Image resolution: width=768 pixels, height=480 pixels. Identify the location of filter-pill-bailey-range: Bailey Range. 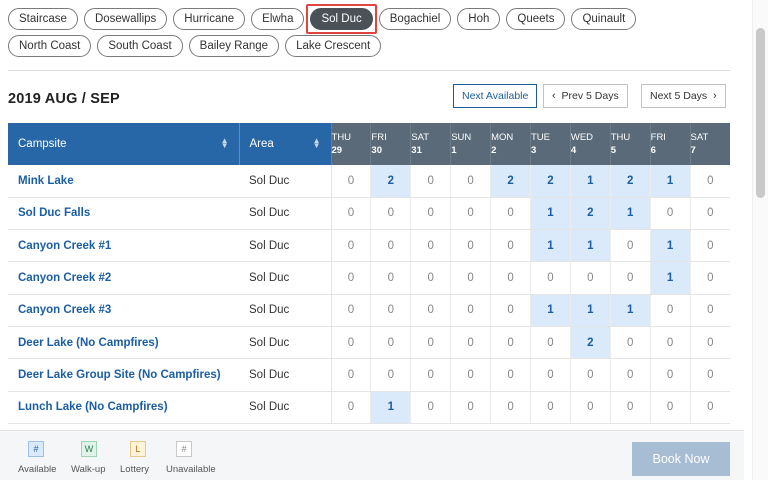
(234, 46).